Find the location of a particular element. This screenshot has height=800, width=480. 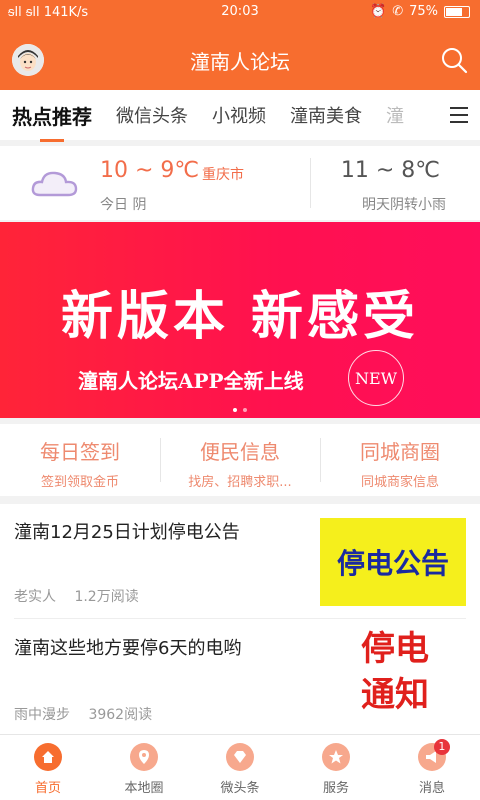

search-icon is located at coordinates (454, 60).